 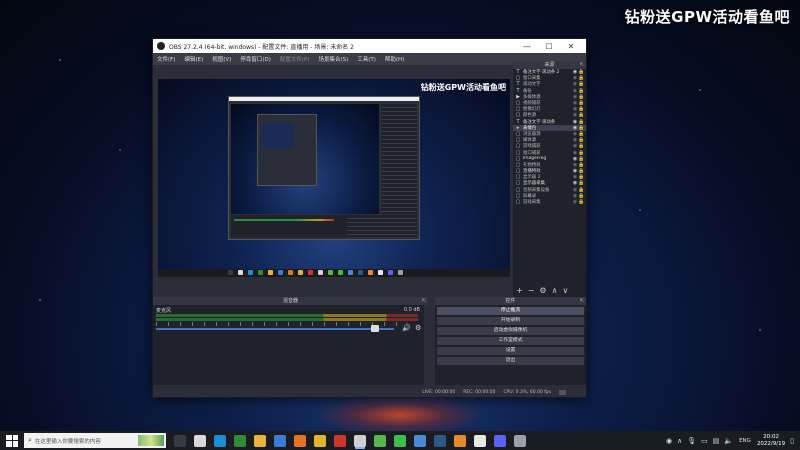 I want to click on source-item: ▢ 图像幻灯 ◉ 🔒, so click(x=549, y=109).